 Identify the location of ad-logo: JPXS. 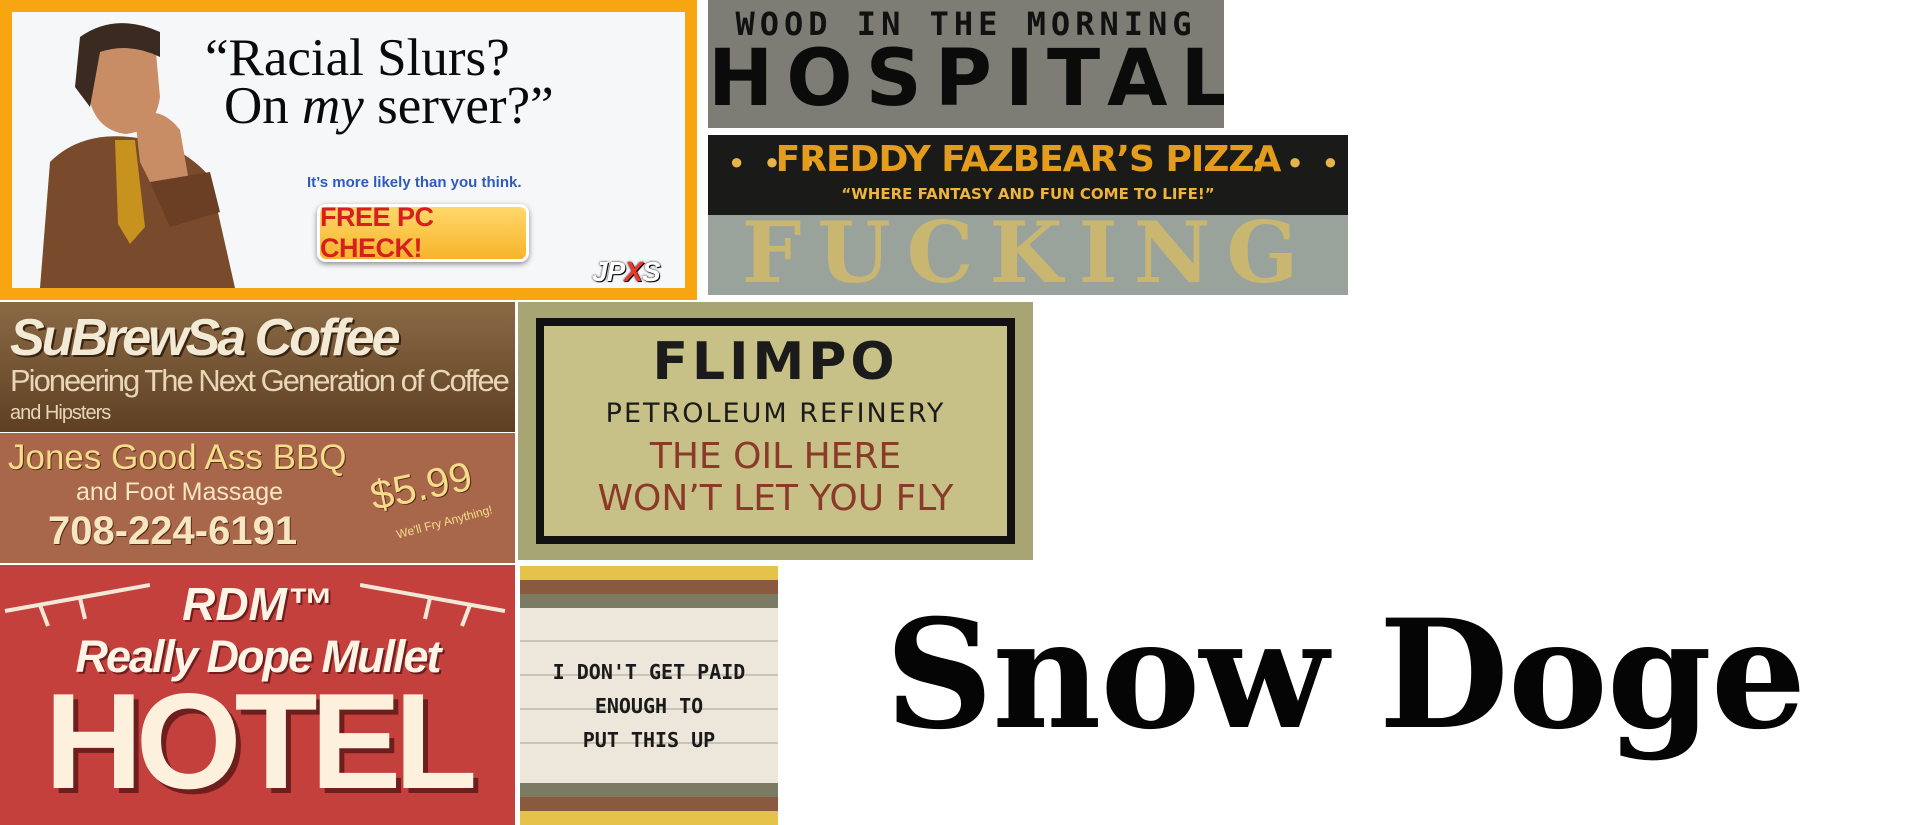
(626, 271).